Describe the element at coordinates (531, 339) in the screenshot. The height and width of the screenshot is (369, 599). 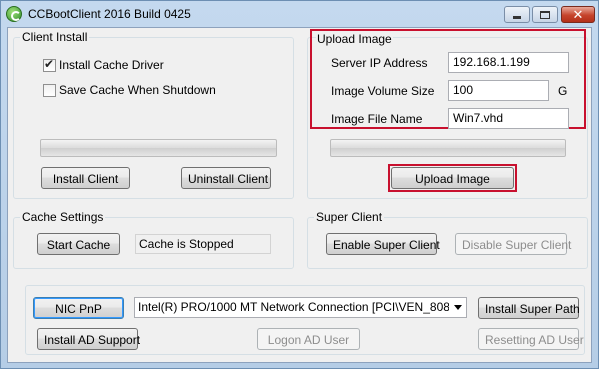
I see `resetting-ad-user-button: Resetting AD User` at that location.